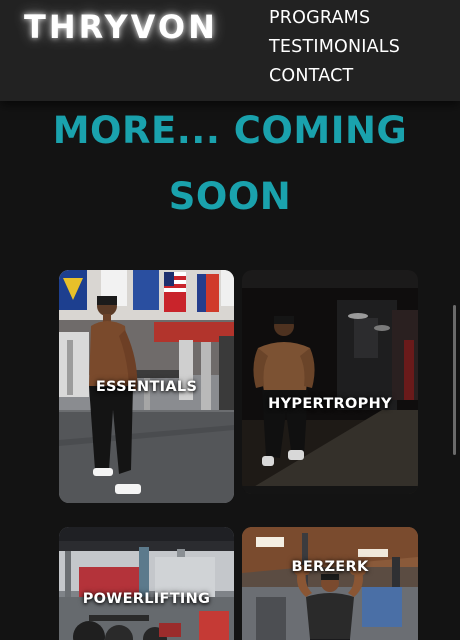  What do you see at coordinates (334, 76) in the screenshot?
I see `nav-contact: CONTACT` at bounding box center [334, 76].